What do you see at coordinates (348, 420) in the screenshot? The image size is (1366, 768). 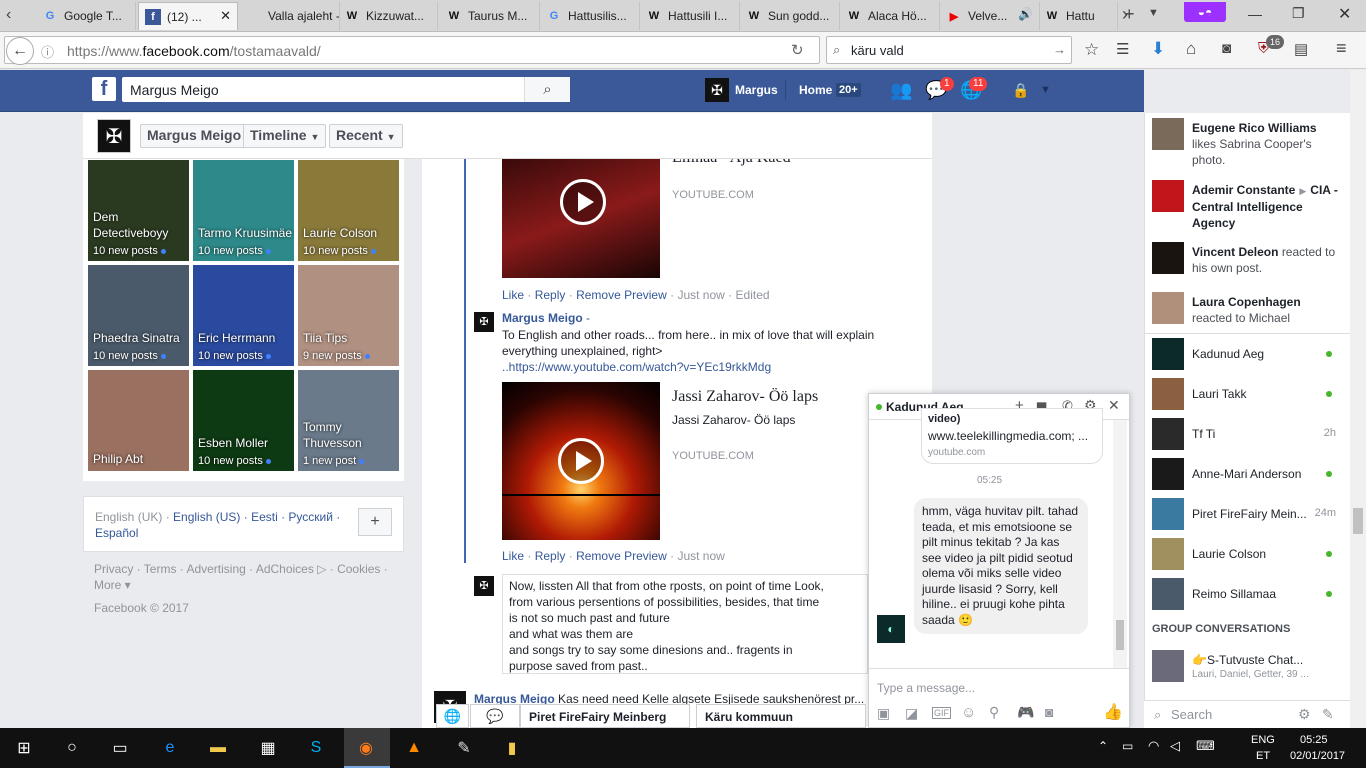 I see `friend-tile: Tommy Thuvesson 1 new post` at bounding box center [348, 420].